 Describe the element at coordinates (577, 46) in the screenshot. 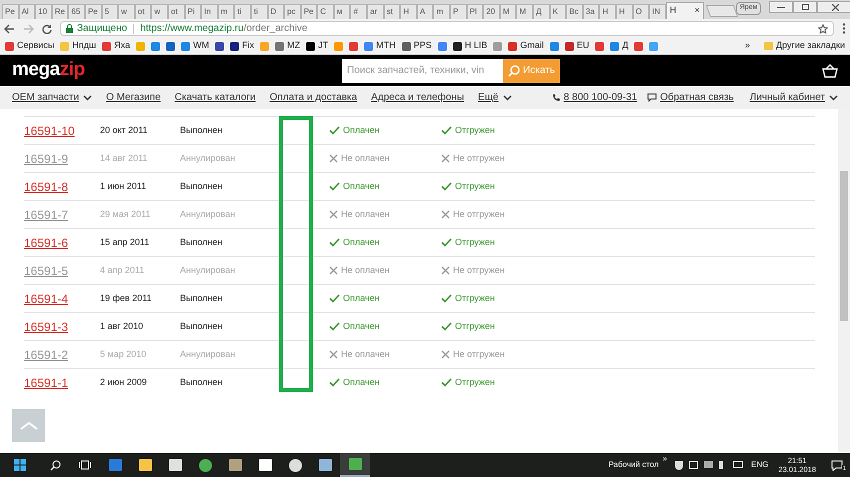

I see `bookmark: EU` at that location.